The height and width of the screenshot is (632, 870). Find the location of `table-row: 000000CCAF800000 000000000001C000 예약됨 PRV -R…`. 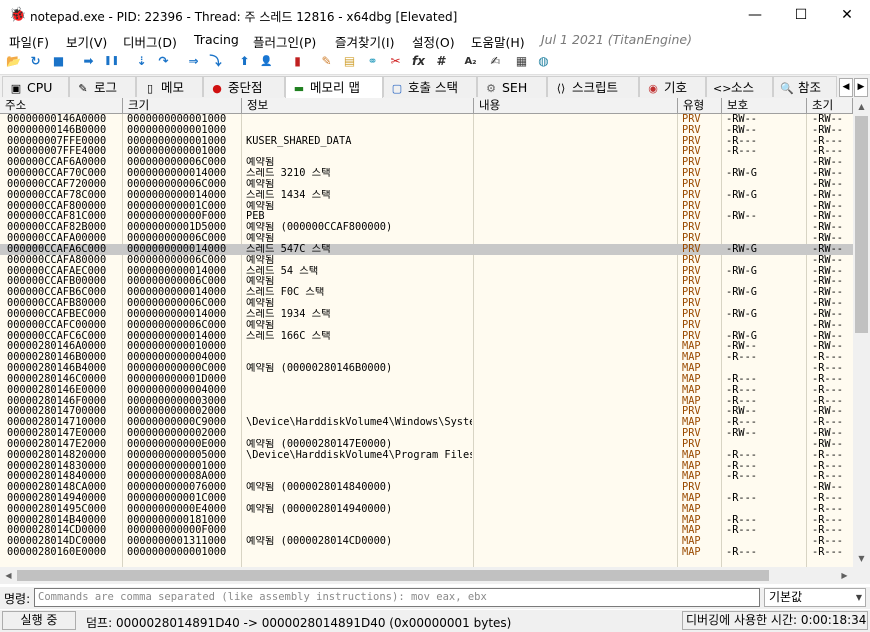

table-row: 000000CCAF800000 000000000001C000 예약됨 PRV -R… is located at coordinates (426, 206).